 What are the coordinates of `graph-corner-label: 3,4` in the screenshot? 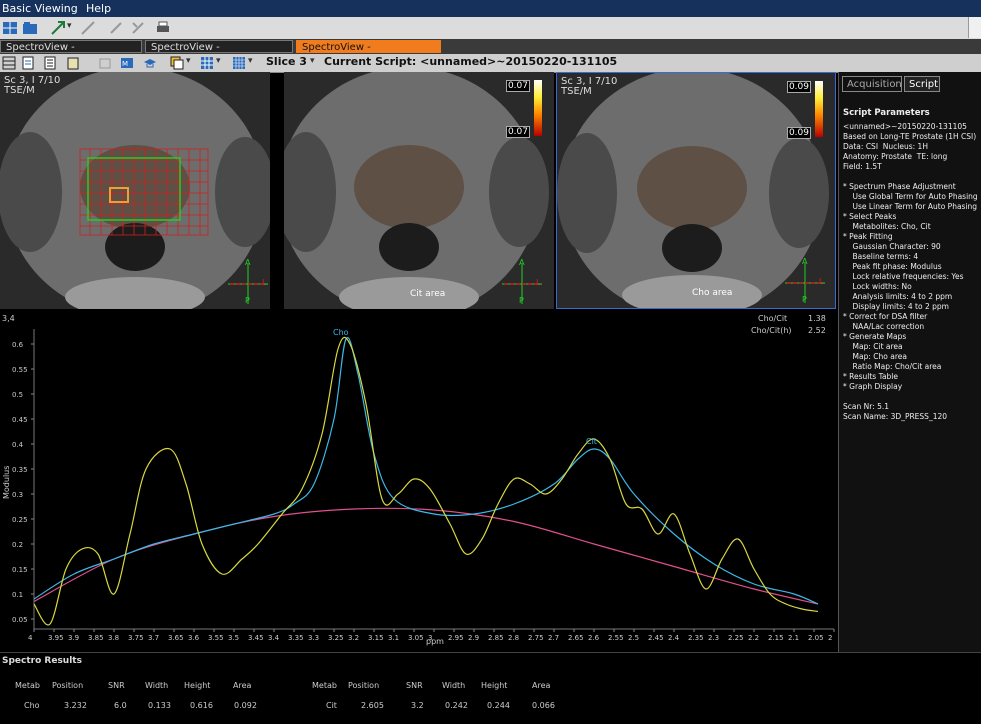 It's located at (8, 318).